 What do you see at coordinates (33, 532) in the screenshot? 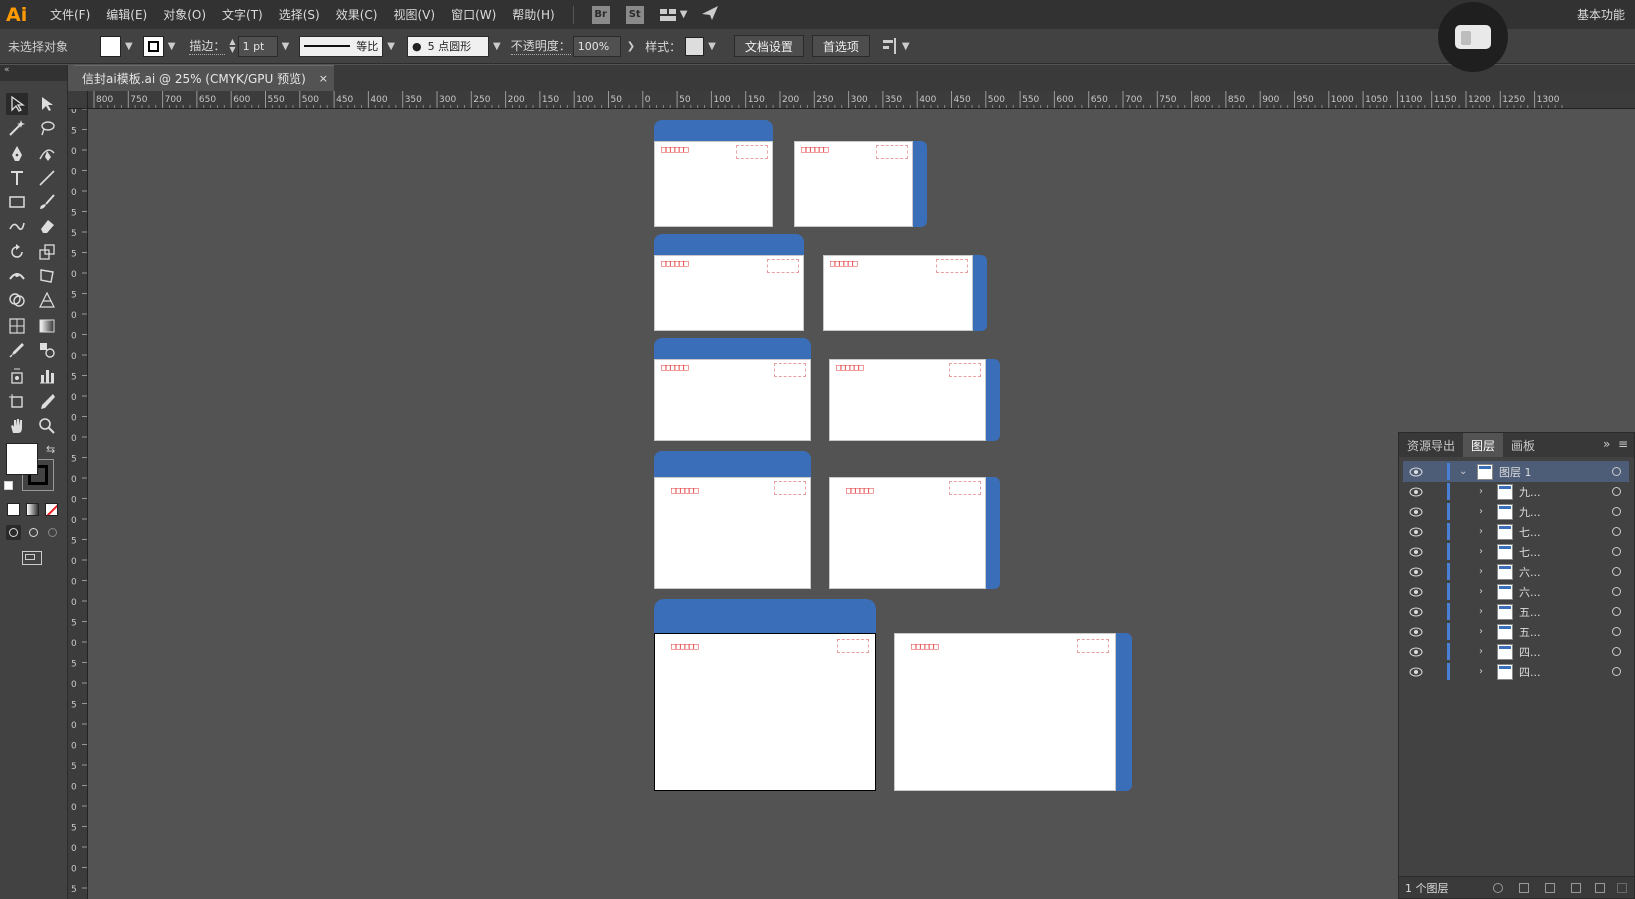
I see `draw-behind-icon` at bounding box center [33, 532].